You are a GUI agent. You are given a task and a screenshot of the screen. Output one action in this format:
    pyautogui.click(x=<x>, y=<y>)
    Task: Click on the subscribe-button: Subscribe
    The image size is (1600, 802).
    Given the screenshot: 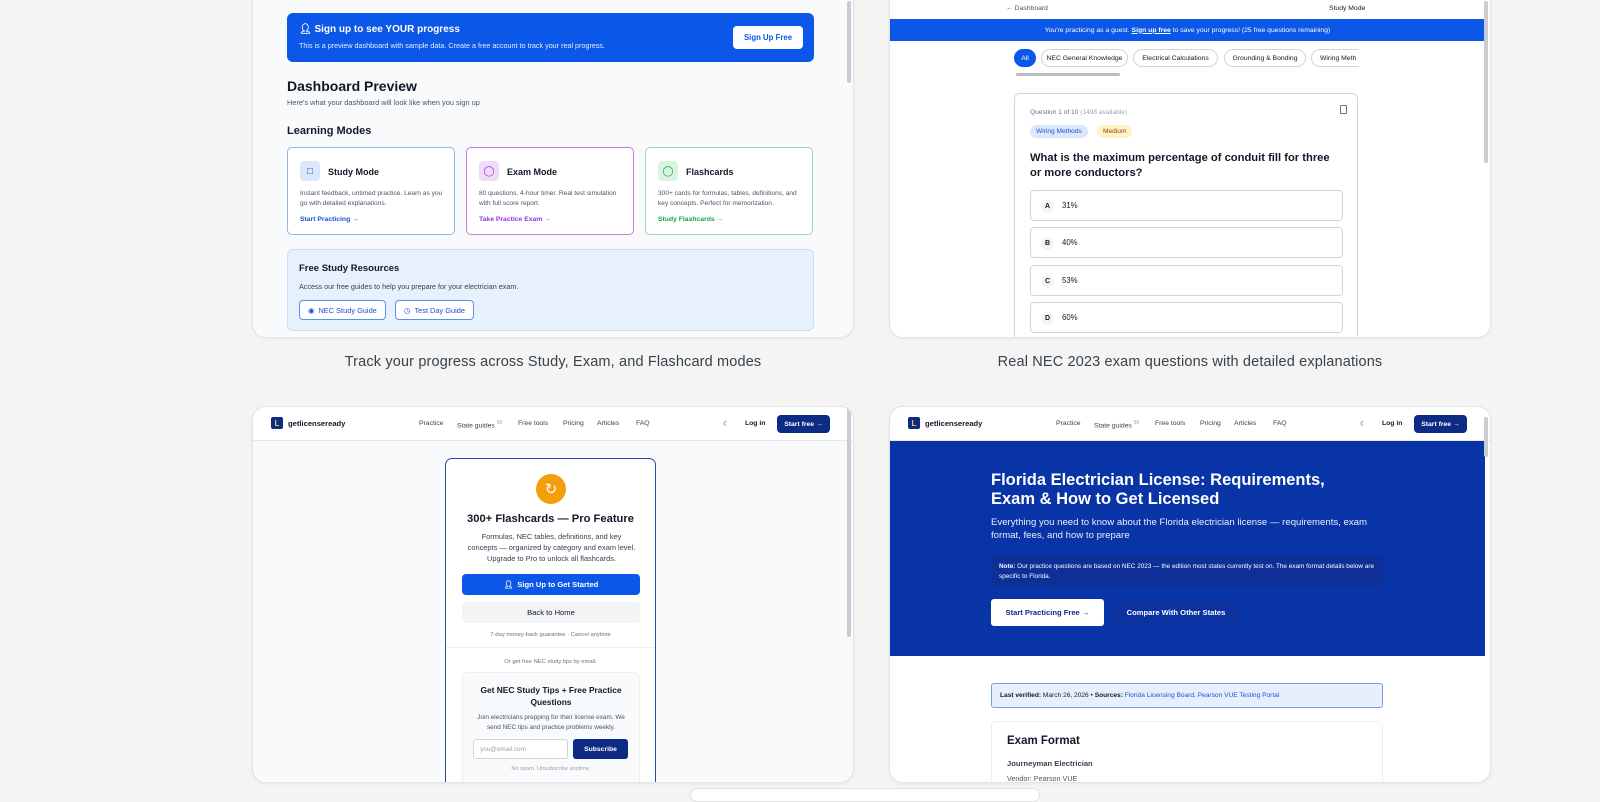 What is the action you would take?
    pyautogui.click(x=600, y=749)
    